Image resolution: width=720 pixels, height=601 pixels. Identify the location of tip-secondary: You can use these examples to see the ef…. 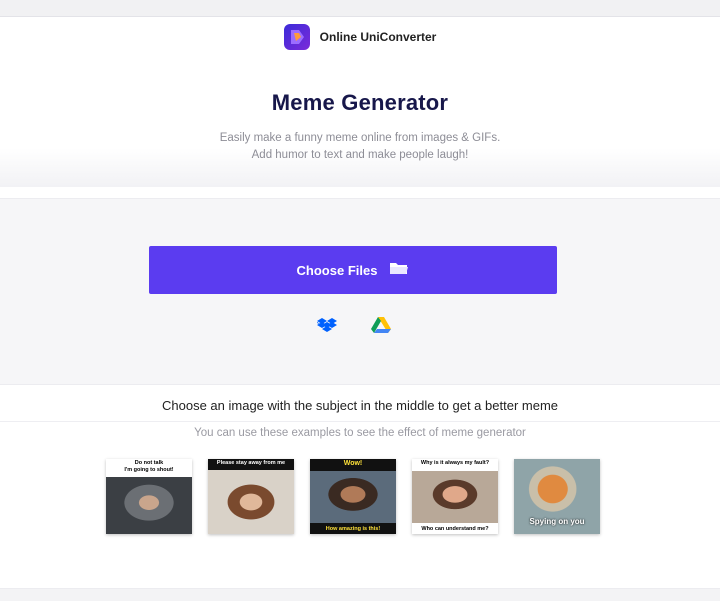
(360, 433).